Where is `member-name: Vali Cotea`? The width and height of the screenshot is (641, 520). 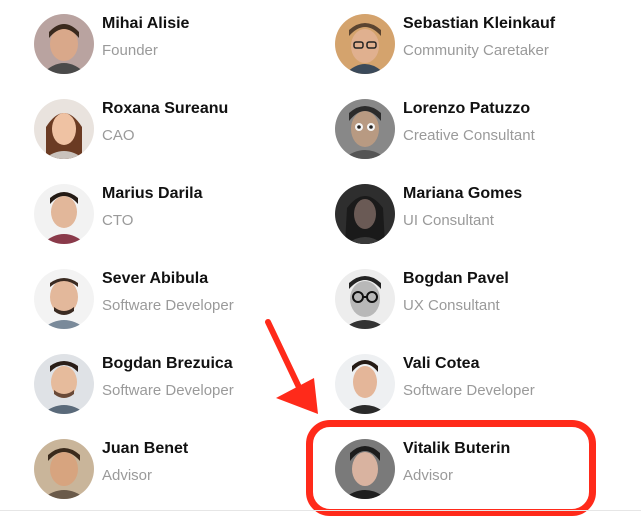 member-name: Vali Cotea is located at coordinates (441, 363).